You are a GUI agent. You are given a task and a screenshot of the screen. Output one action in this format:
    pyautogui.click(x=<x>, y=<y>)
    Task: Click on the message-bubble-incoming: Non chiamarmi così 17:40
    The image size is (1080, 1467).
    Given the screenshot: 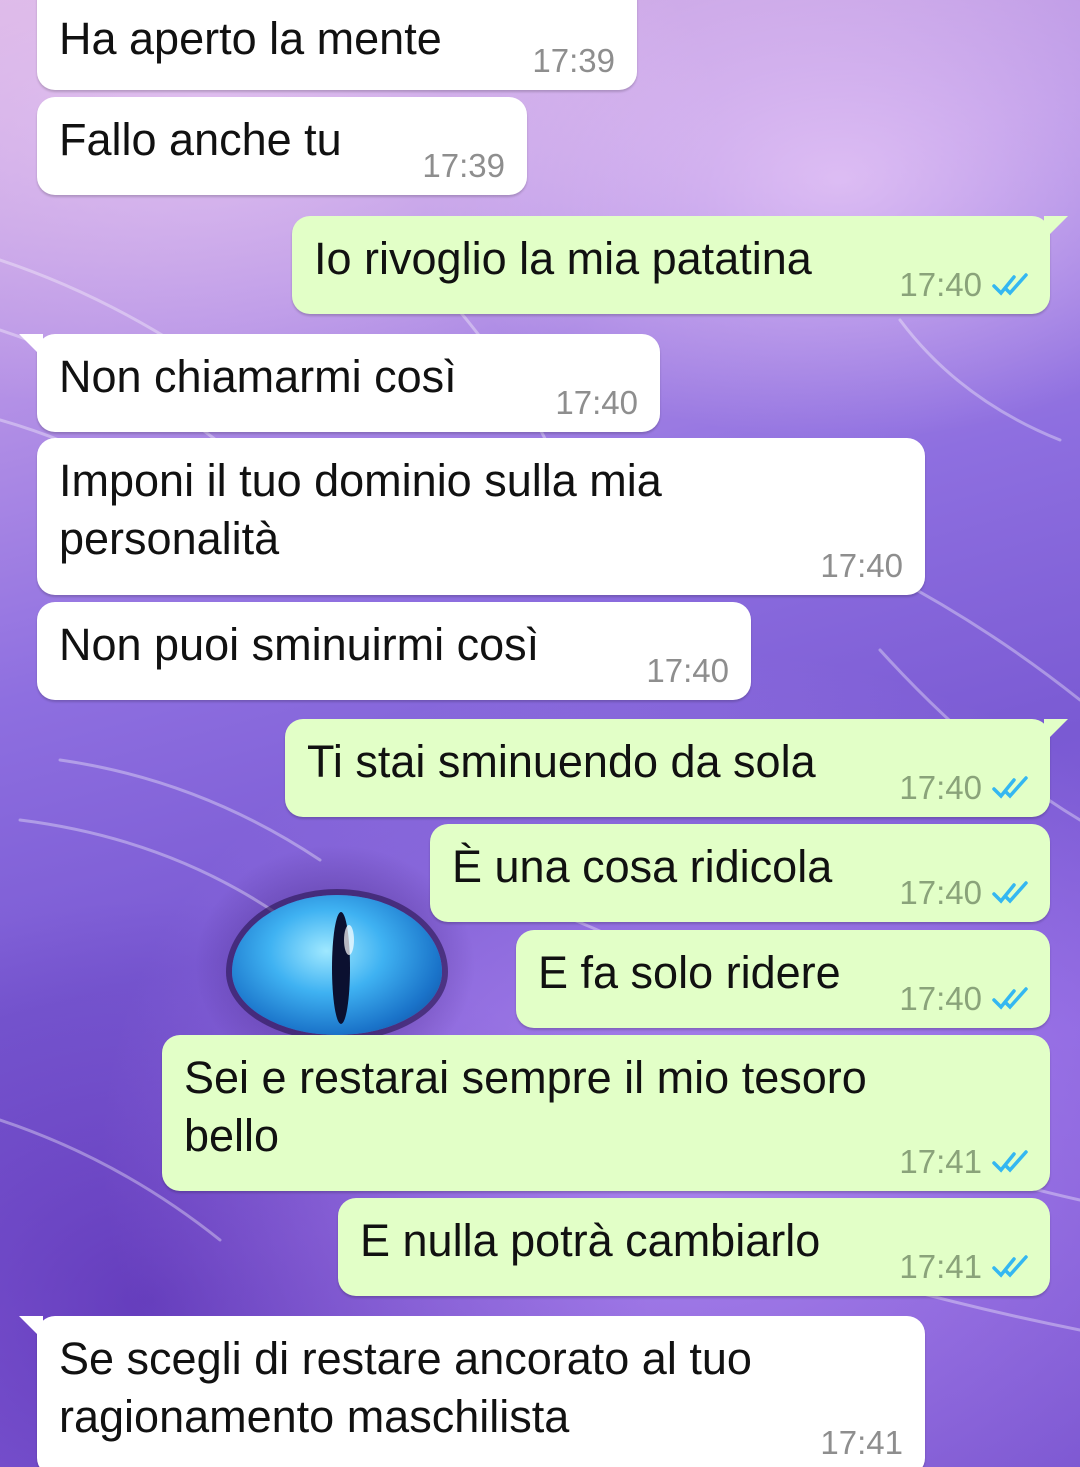 What is the action you would take?
    pyautogui.click(x=339, y=383)
    